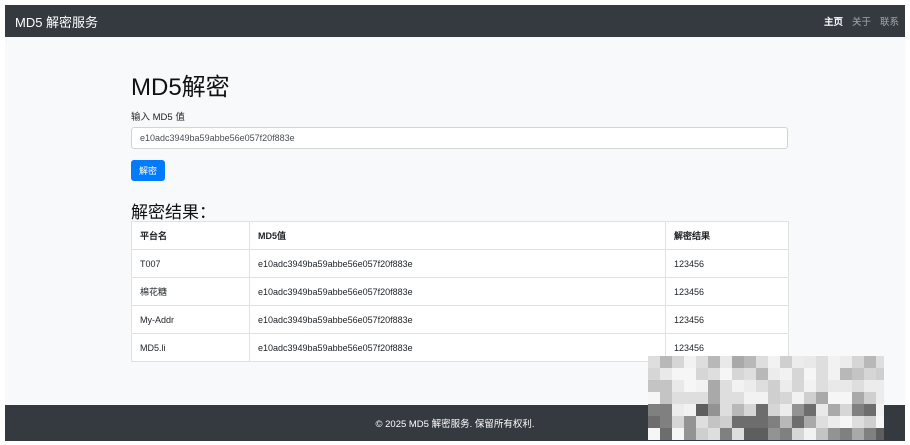 The width and height of the screenshot is (910, 445). I want to click on footer-text: © 2025 MD5 解密服务. 保留所有权利., so click(455, 424).